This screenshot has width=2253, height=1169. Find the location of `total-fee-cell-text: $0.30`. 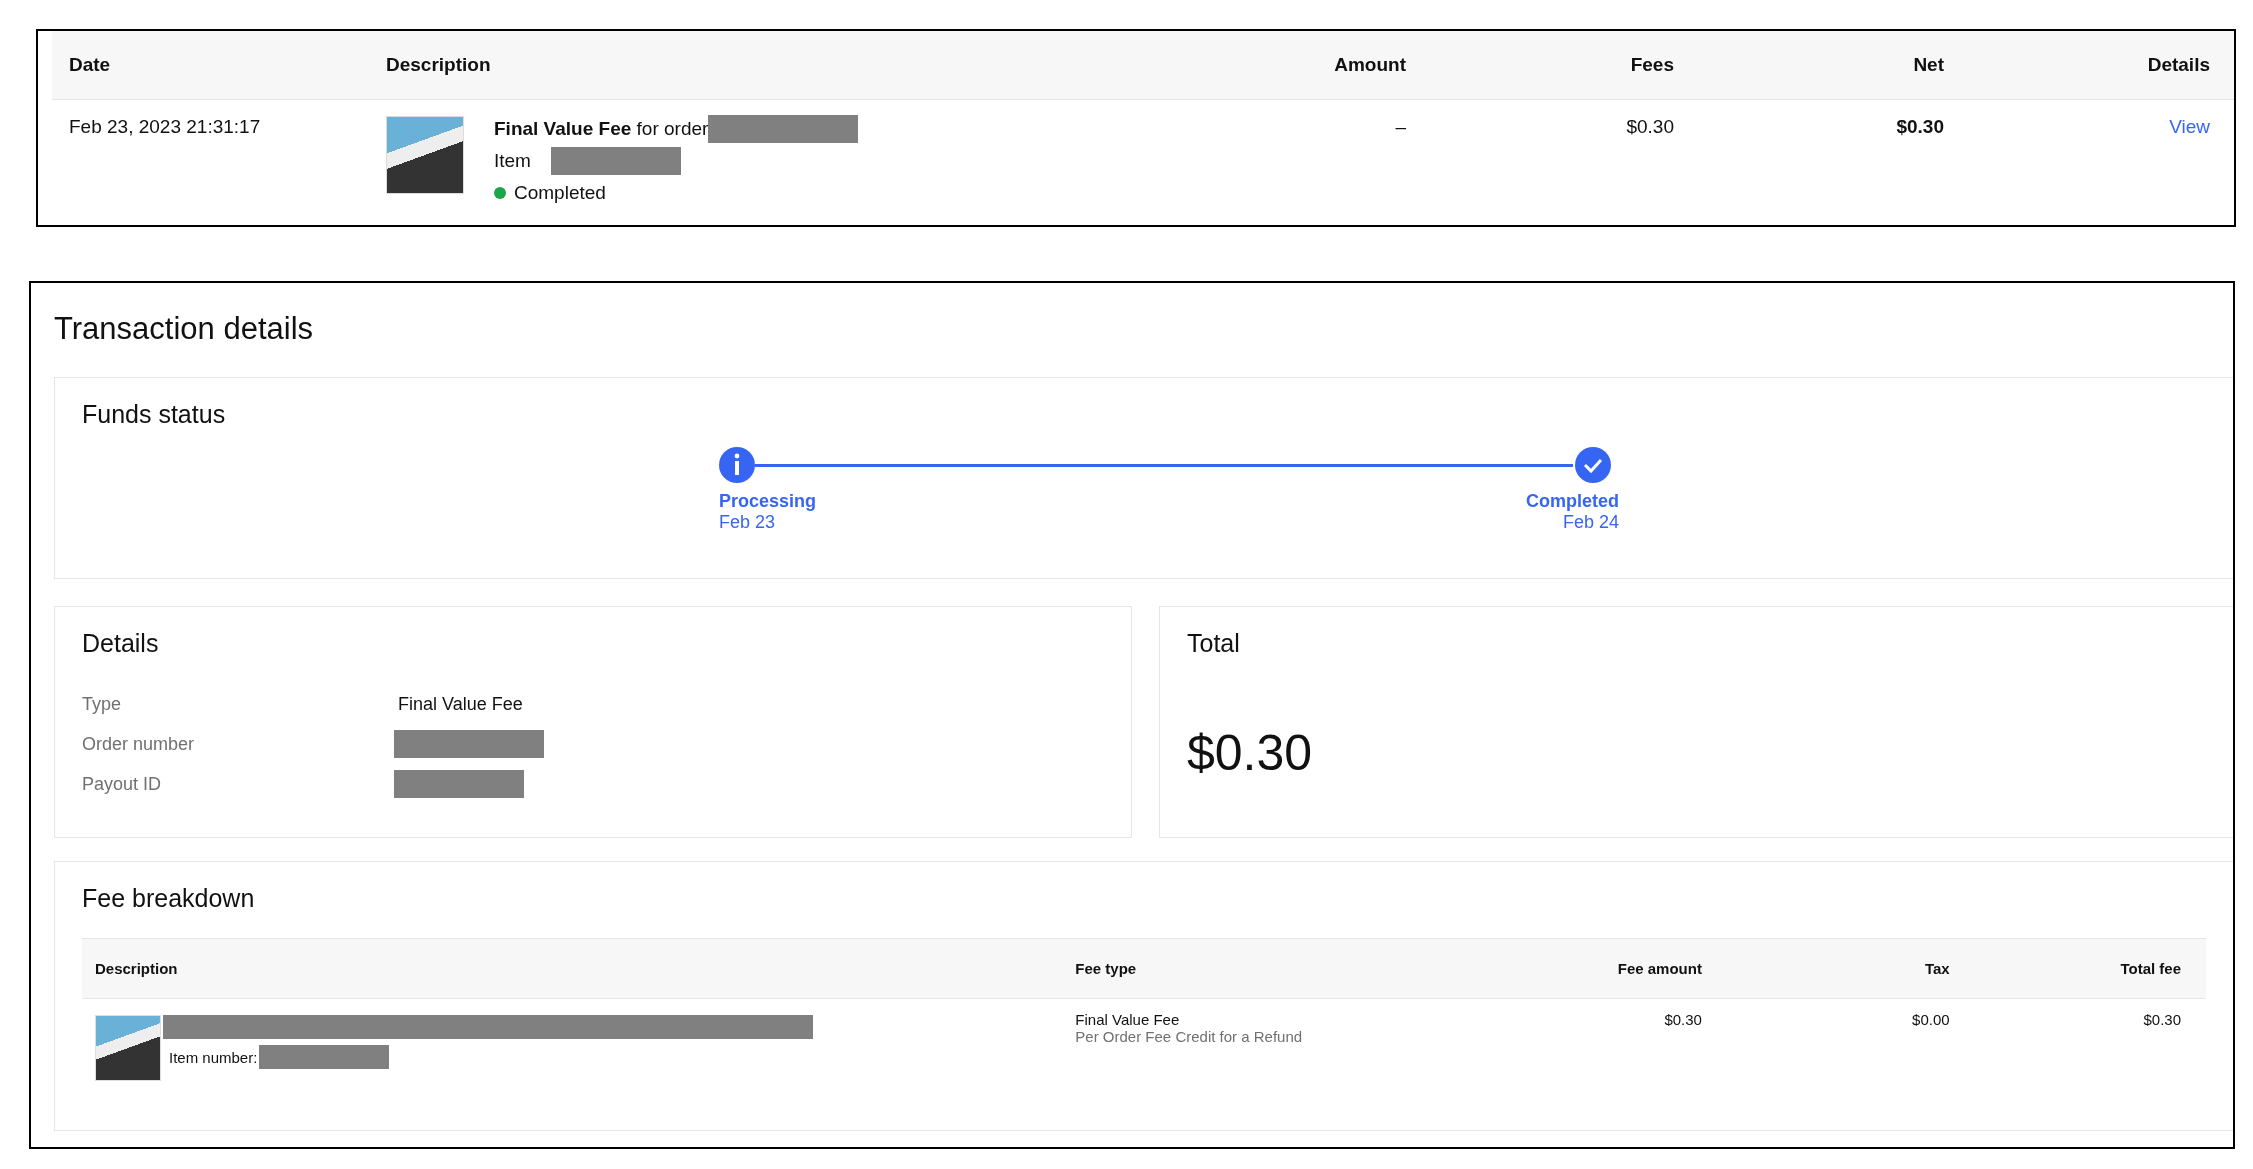

total-fee-cell-text: $0.30 is located at coordinates (2162, 1020).